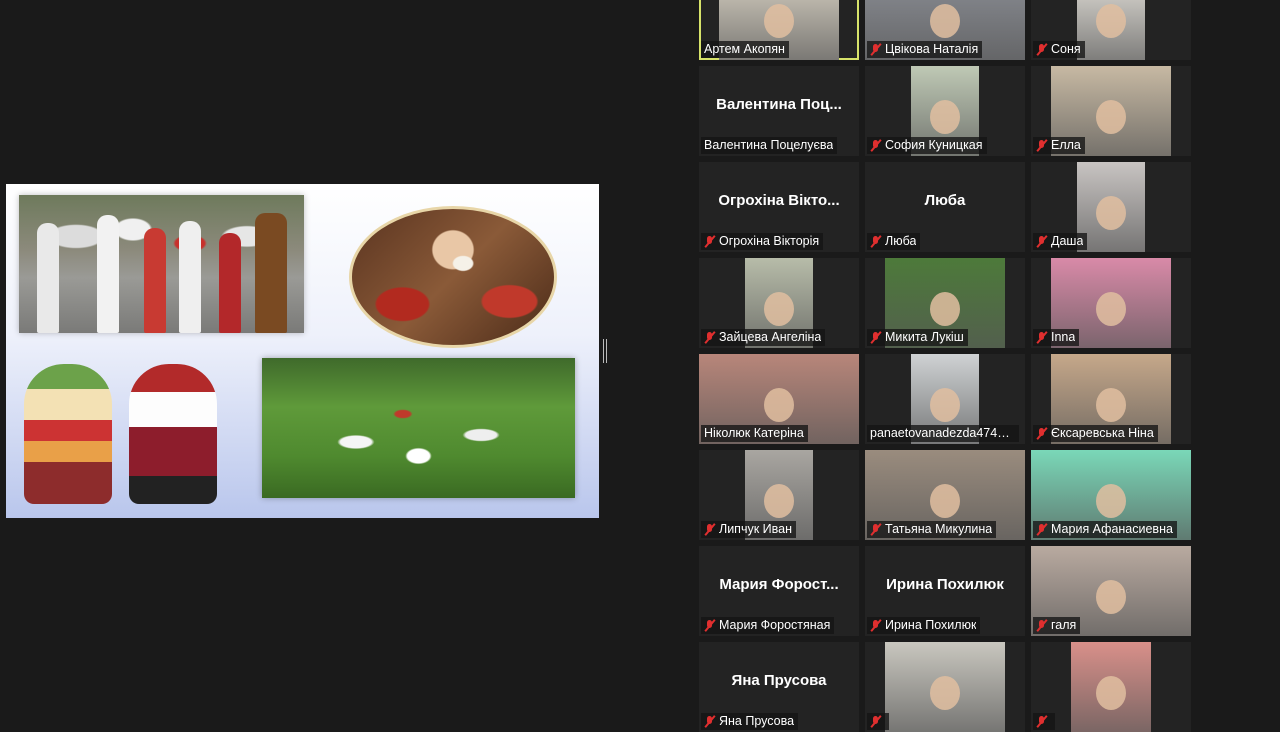 The width and height of the screenshot is (1280, 732). I want to click on participant-tile: галя, so click(1111, 591).